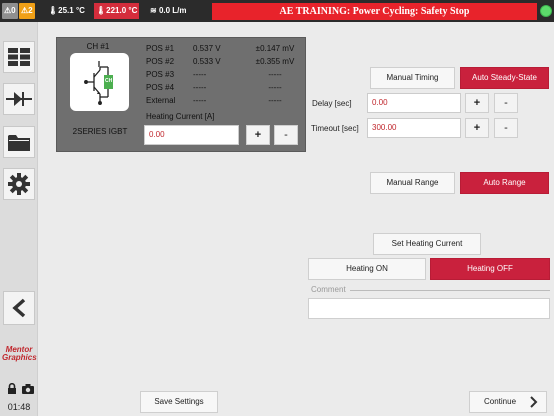  Describe the element at coordinates (109, 81) in the screenshot. I see `channel-tag: CH` at that location.